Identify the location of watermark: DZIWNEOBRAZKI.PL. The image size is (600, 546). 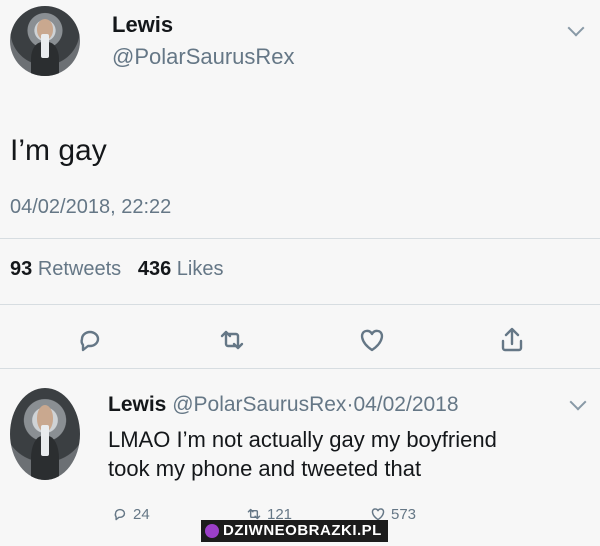
(294, 531).